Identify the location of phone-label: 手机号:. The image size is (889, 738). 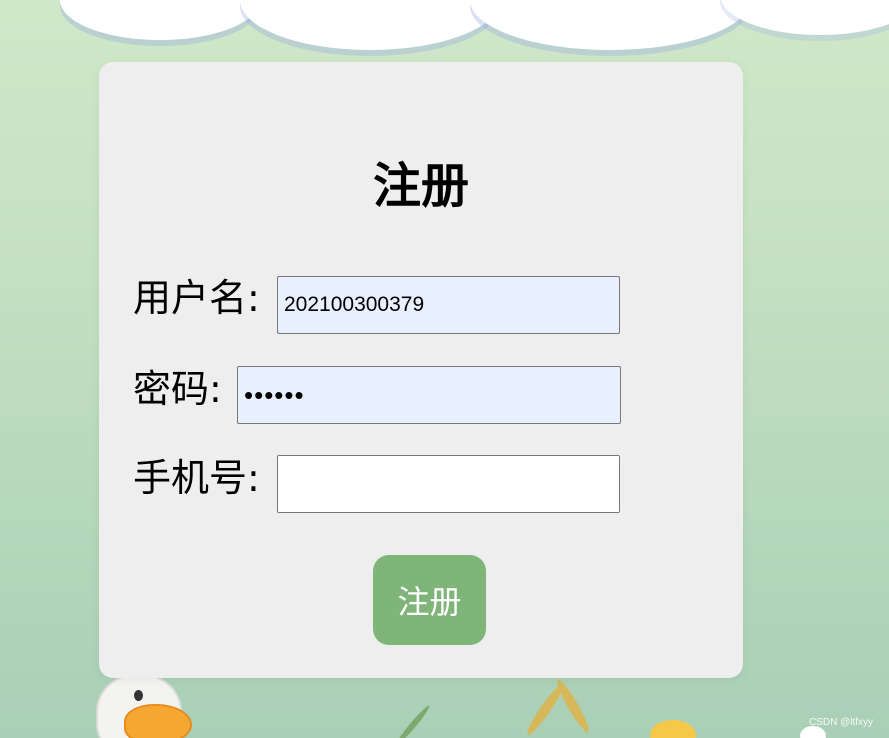
(196, 478).